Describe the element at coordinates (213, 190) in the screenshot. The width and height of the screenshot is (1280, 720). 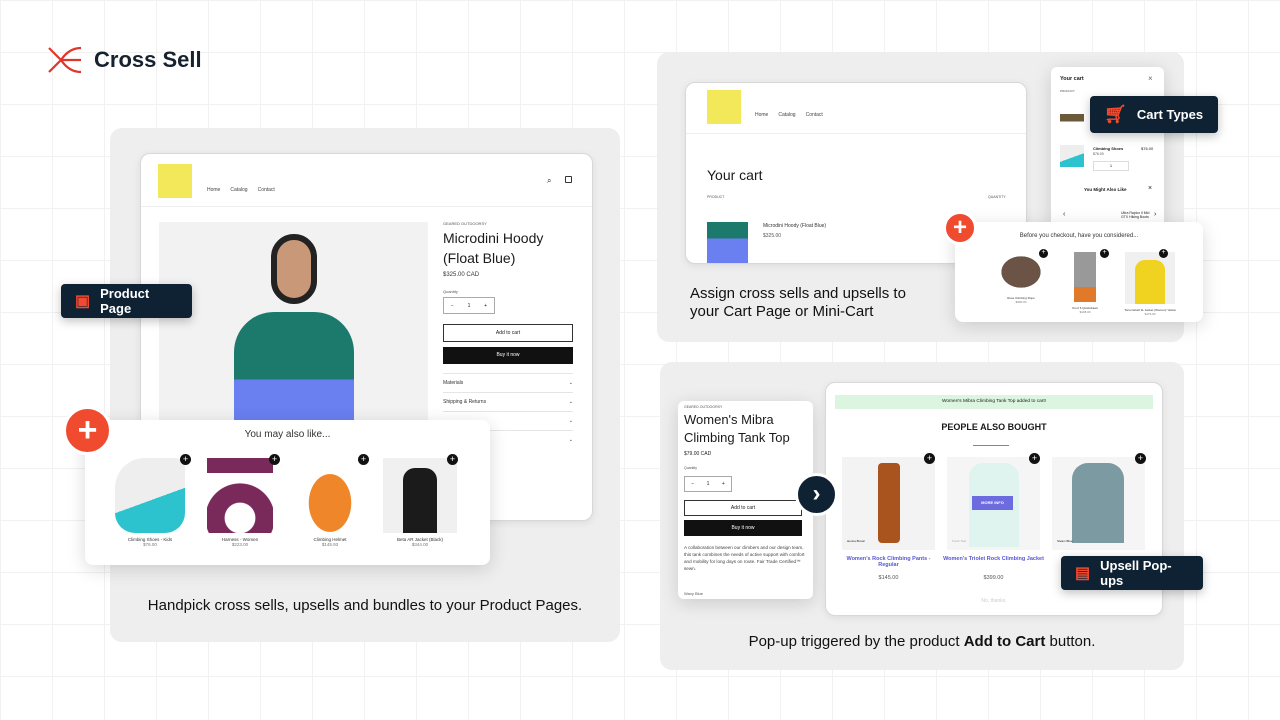
I see `nav-home: Home` at that location.